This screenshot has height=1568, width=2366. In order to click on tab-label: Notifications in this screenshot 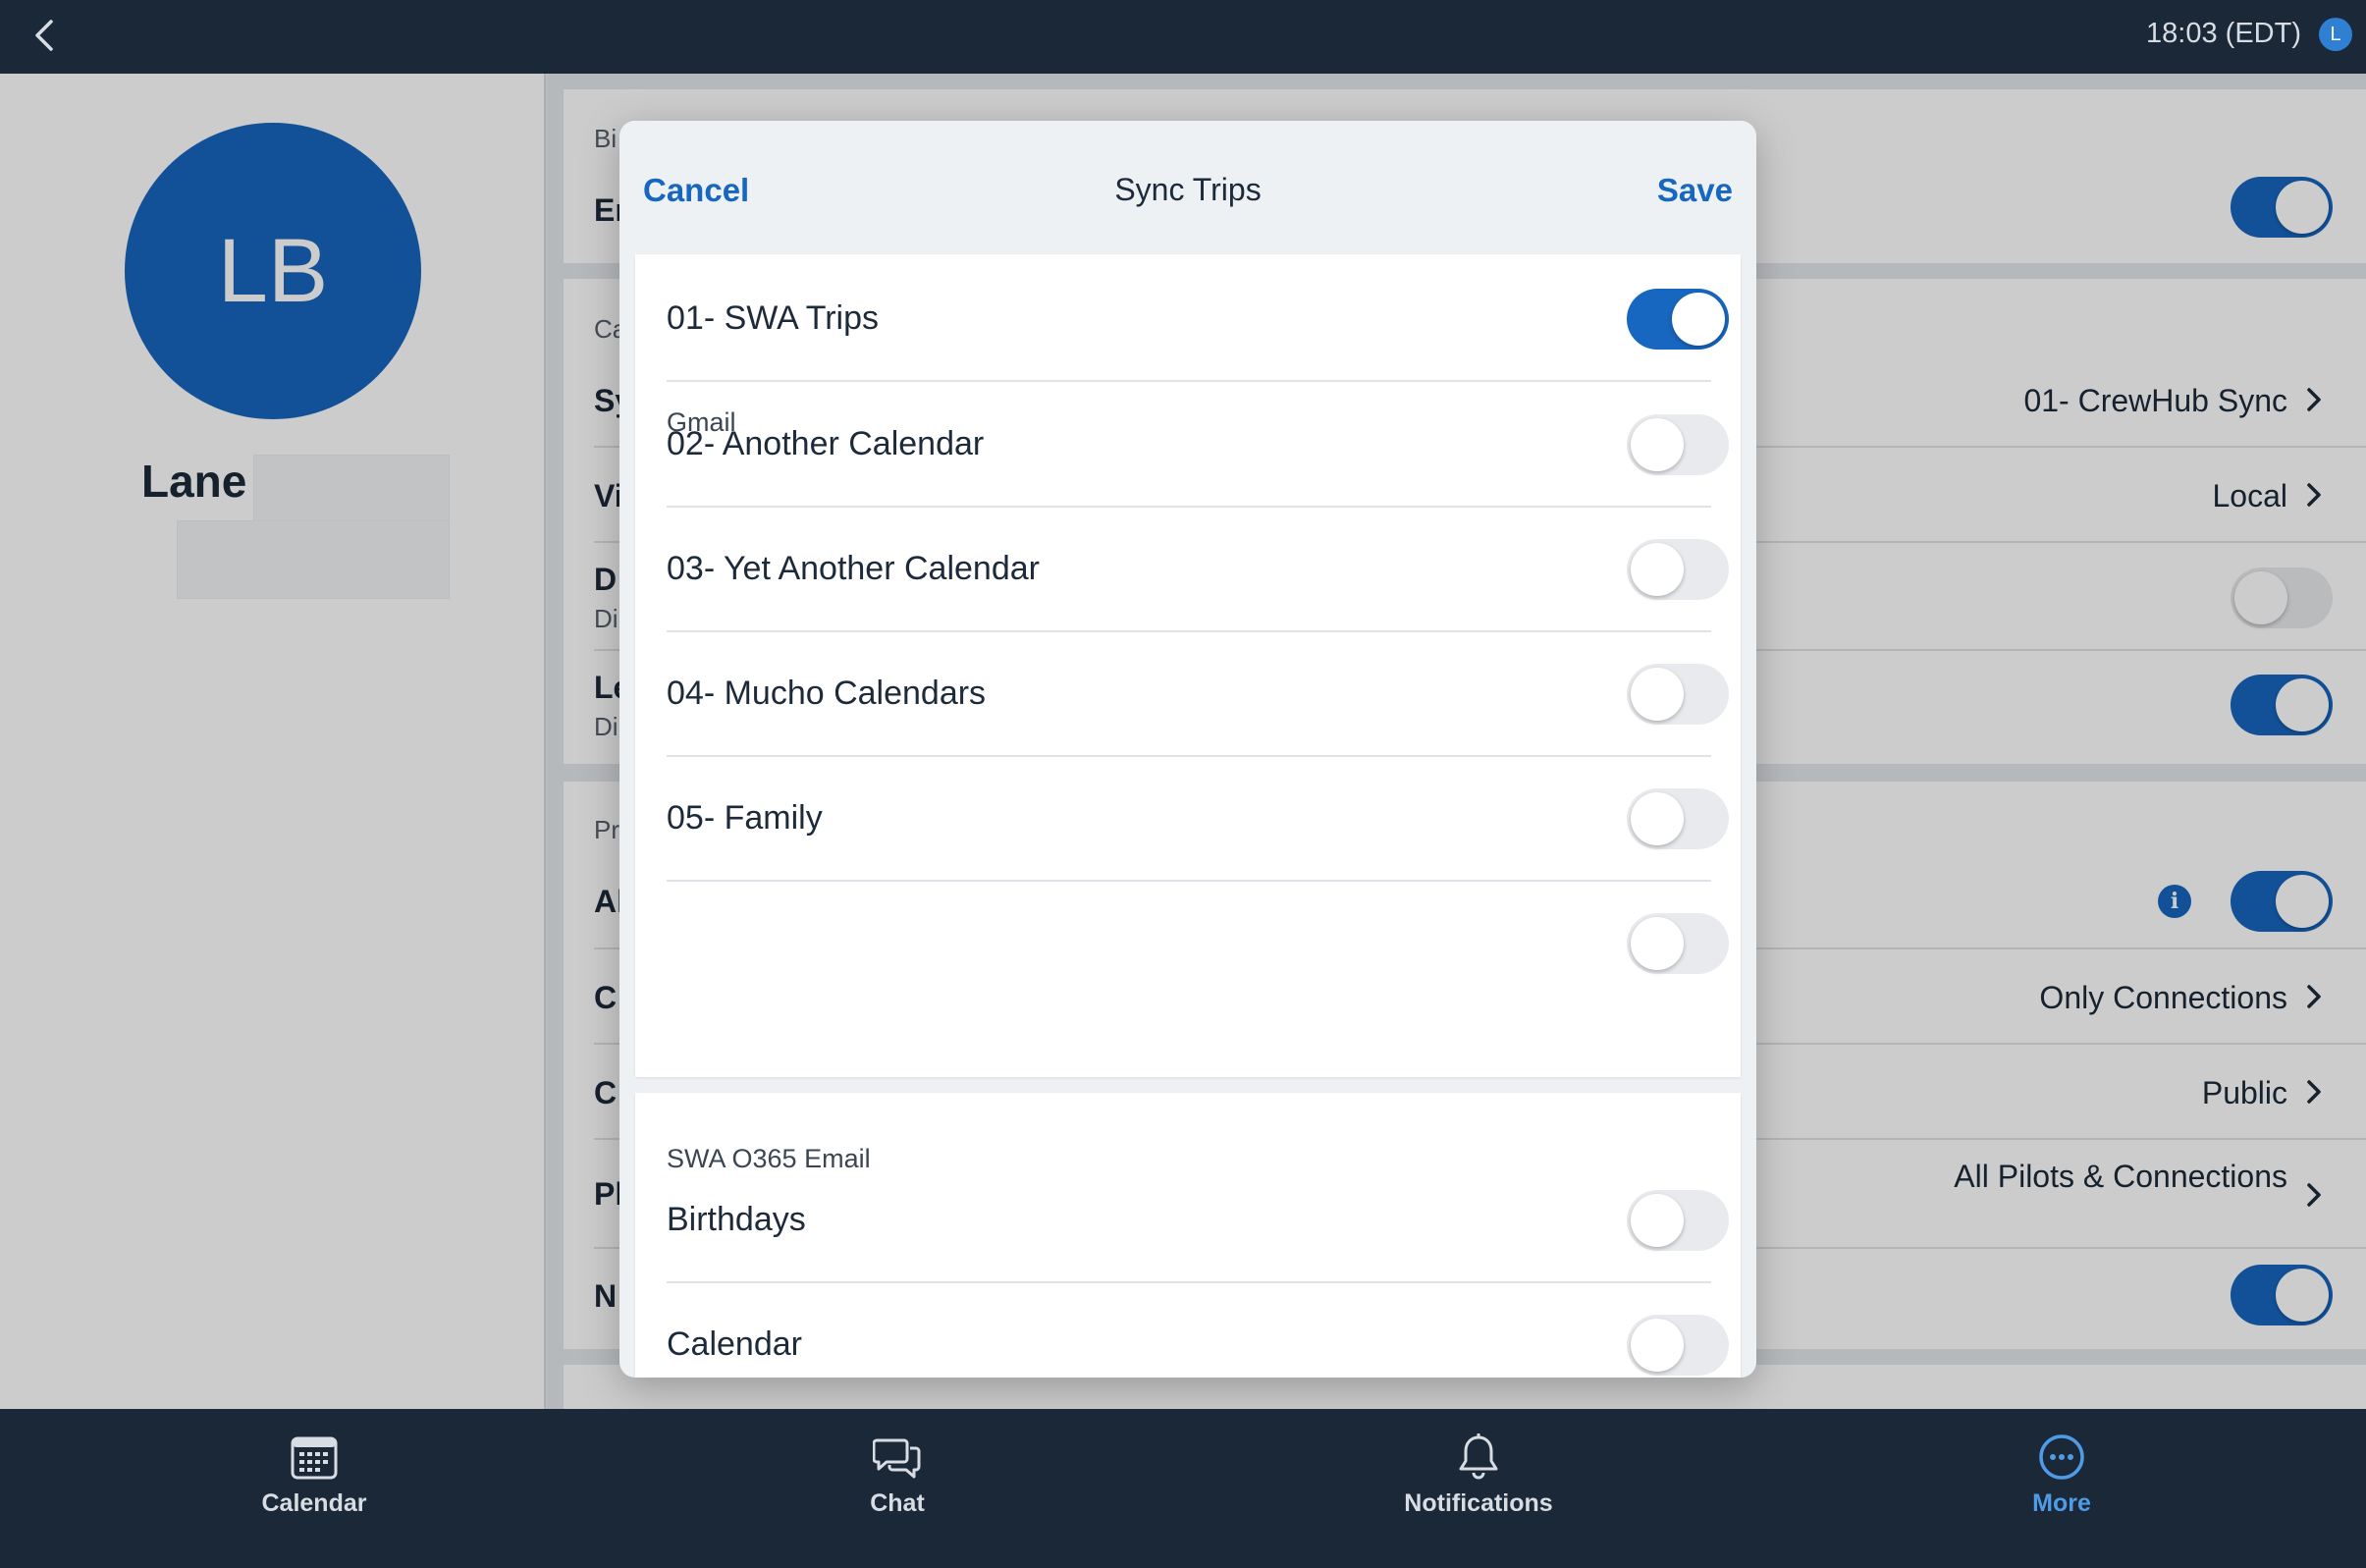, I will do `click(1478, 1503)`.